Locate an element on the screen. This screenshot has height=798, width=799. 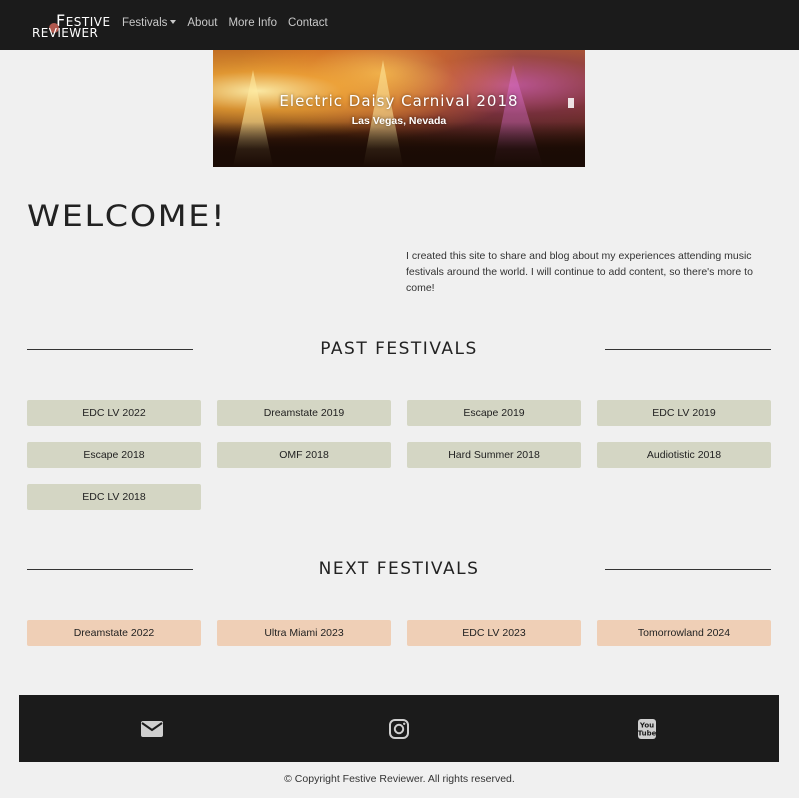
site-logo: FESTIVE REVIEWER is located at coordinates (70, 25).